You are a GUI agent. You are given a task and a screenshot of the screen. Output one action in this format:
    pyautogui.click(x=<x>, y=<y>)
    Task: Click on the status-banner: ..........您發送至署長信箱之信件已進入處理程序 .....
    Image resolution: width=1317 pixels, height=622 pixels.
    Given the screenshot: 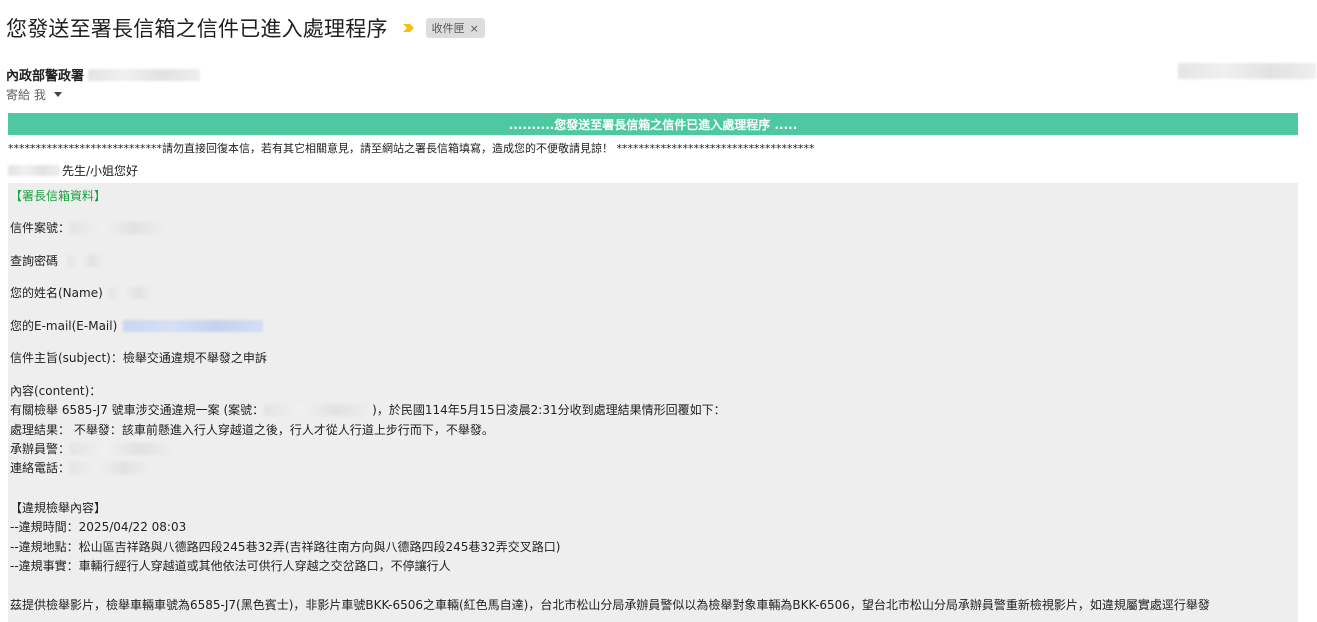 What is the action you would take?
    pyautogui.click(x=653, y=124)
    